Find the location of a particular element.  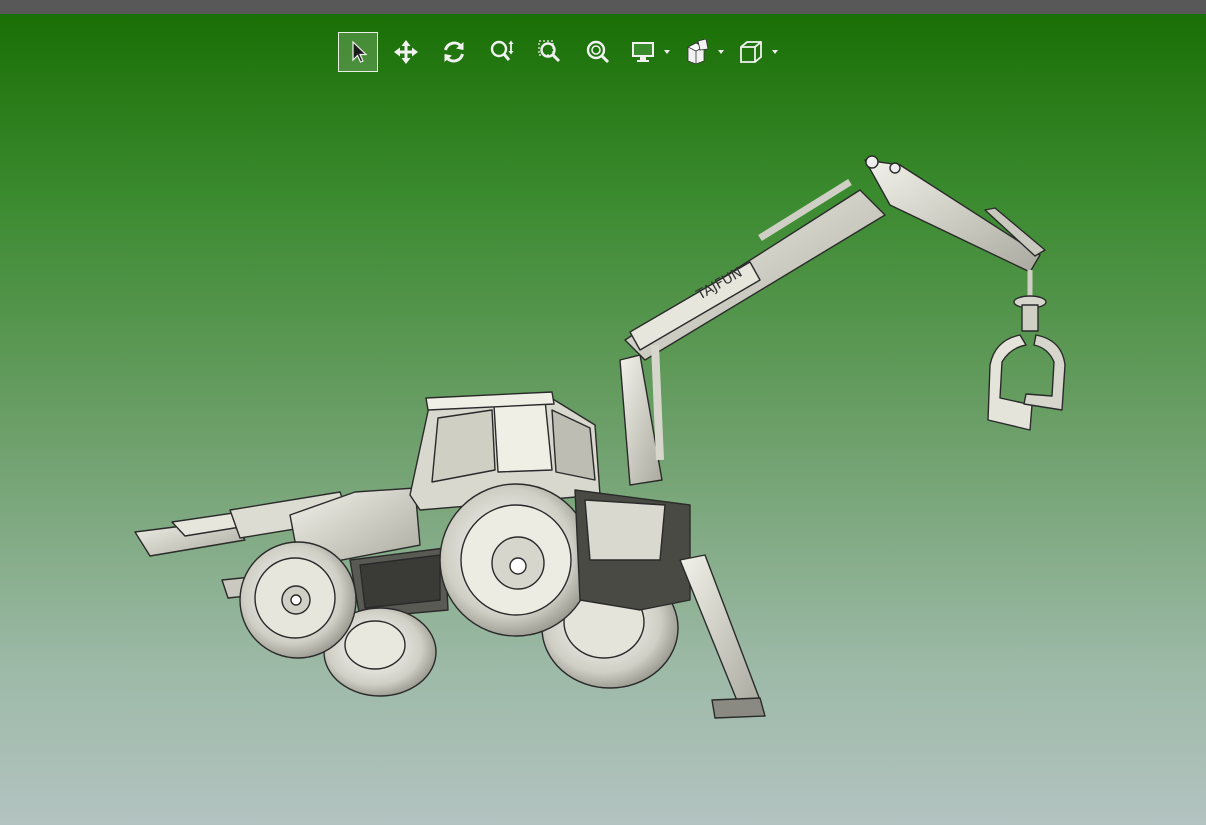

crane-jib is located at coordinates (955, 227).